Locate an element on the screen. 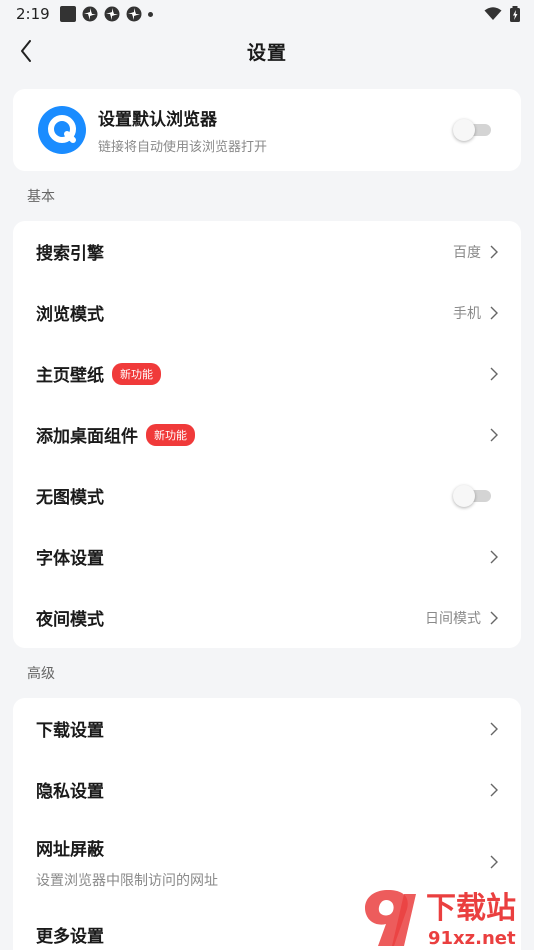 This screenshot has height=950, width=534. night-mode-row: 夜间模式 日间模式 is located at coordinates (267, 617).